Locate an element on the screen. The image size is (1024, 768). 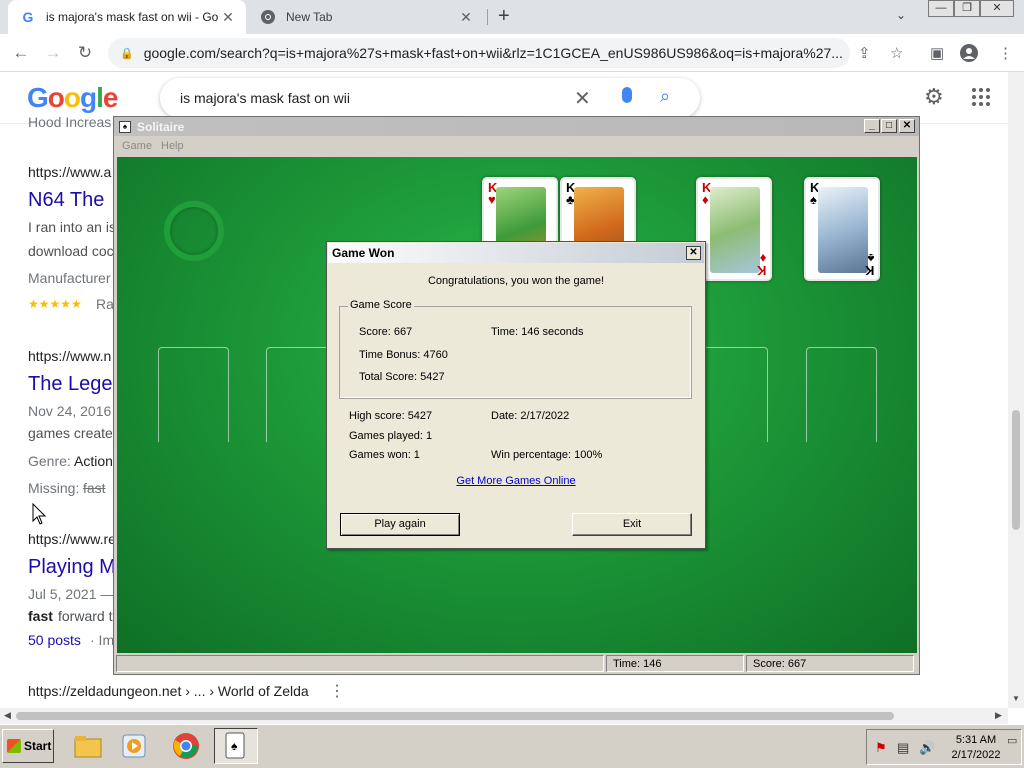
lock-icon: 🔒 is located at coordinates (127, 53).